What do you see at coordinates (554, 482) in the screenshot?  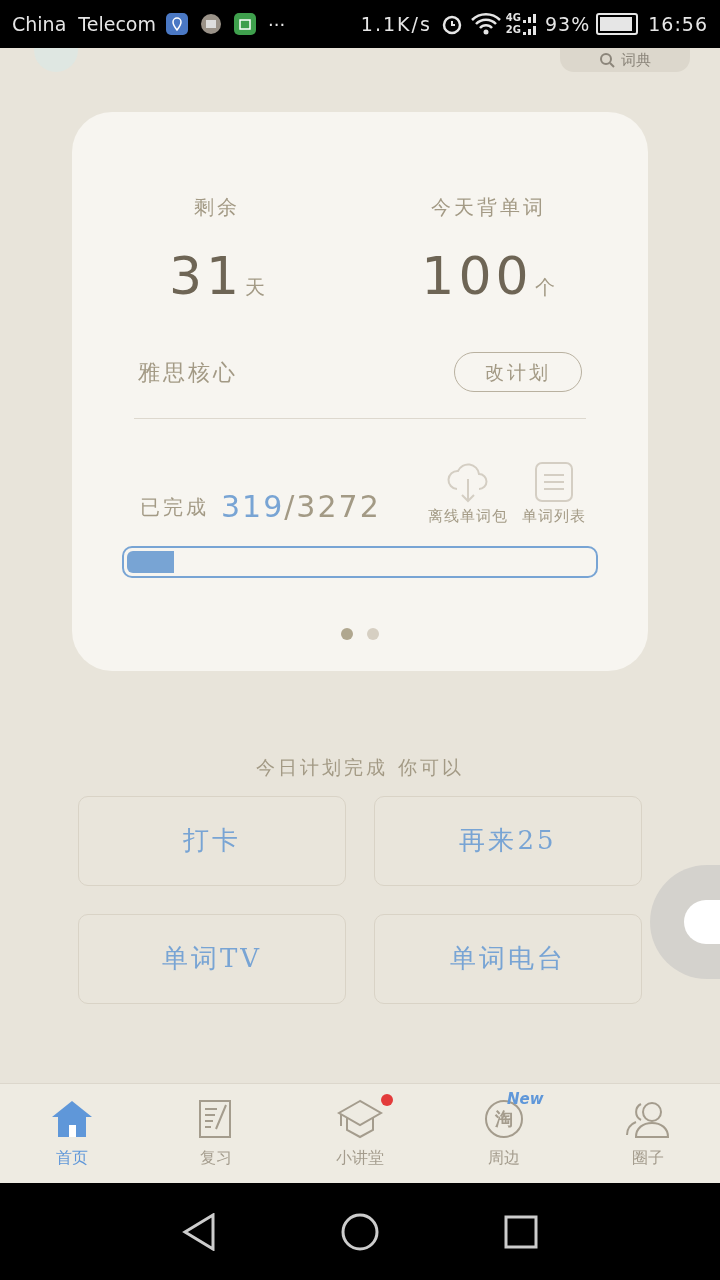 I see `list-icon` at bounding box center [554, 482].